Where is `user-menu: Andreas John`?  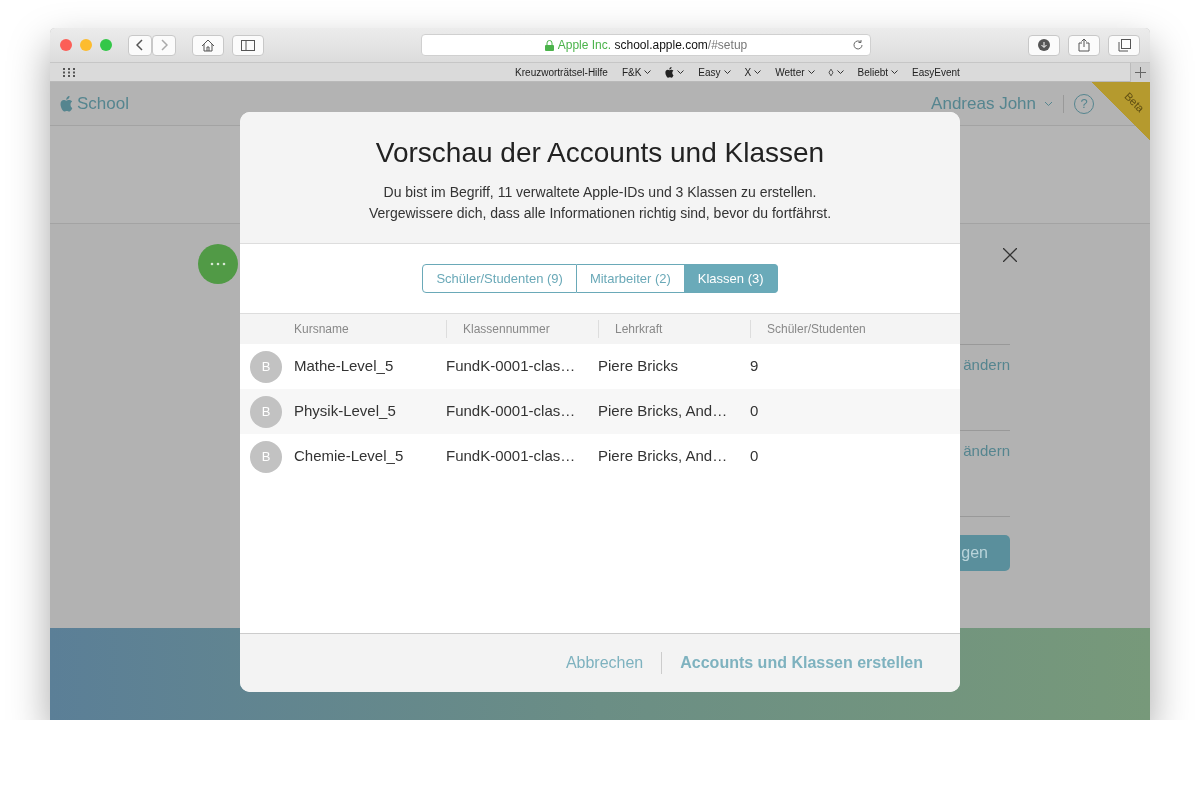 user-menu: Andreas John is located at coordinates (983, 103).